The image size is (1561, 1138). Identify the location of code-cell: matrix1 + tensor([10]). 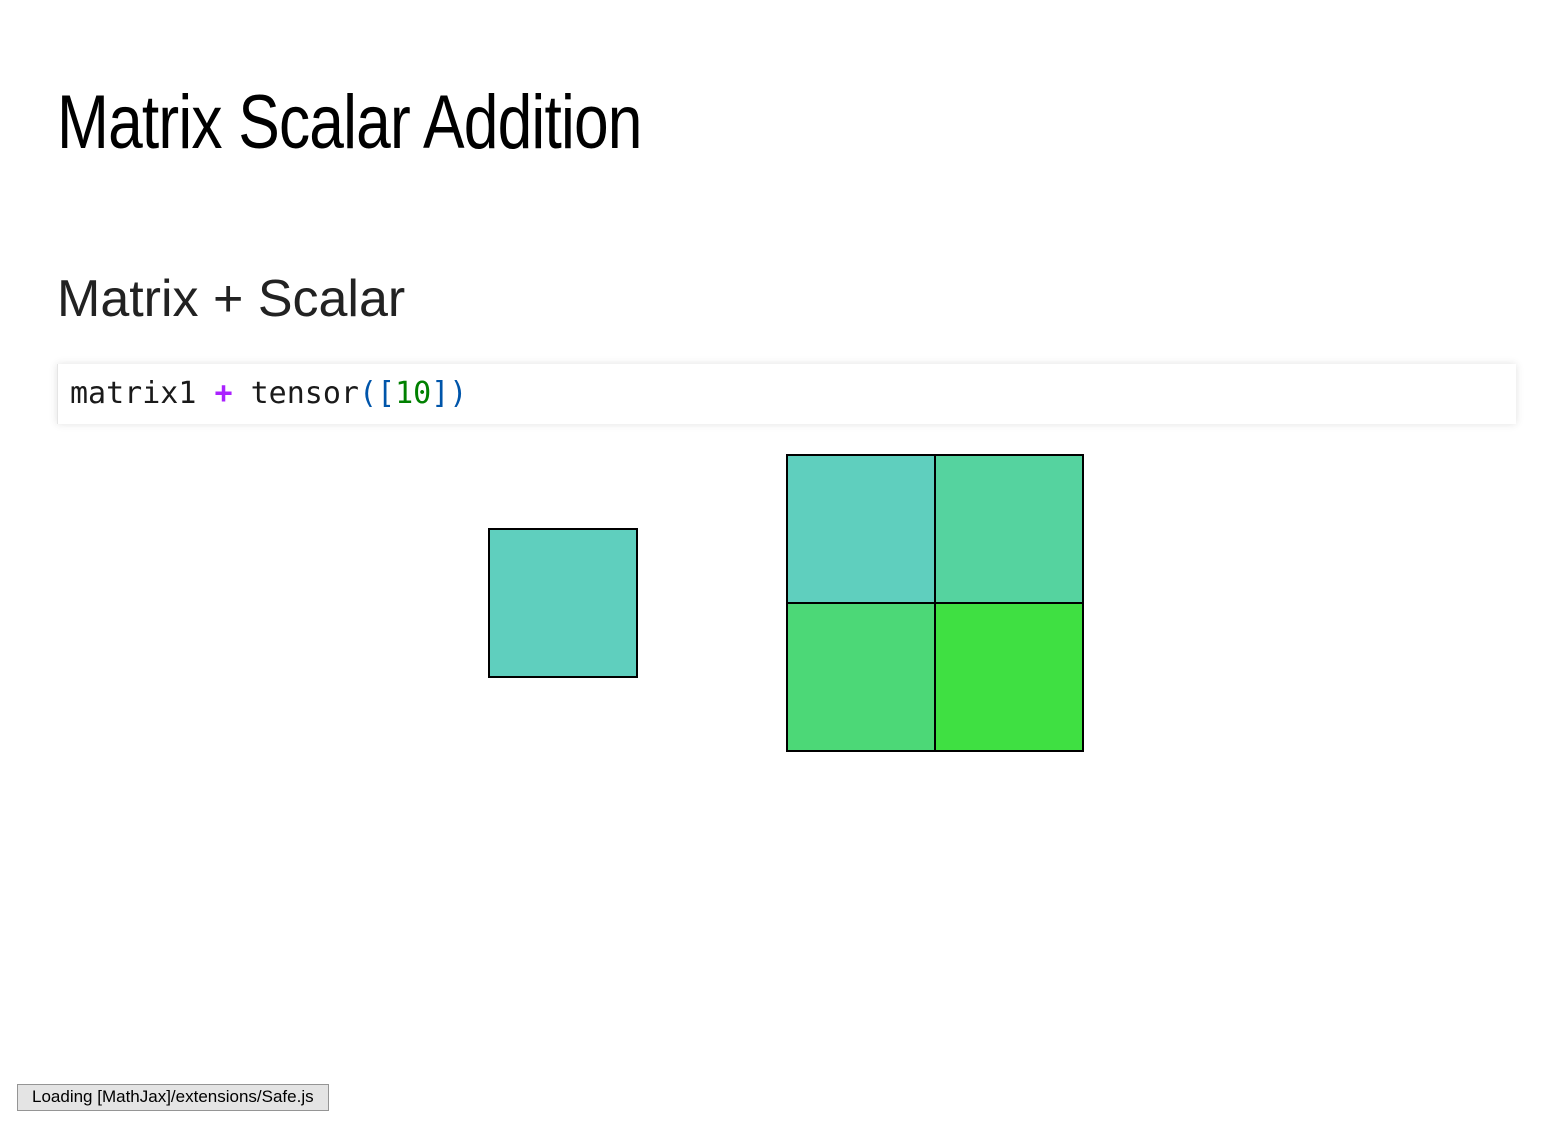
(786, 394).